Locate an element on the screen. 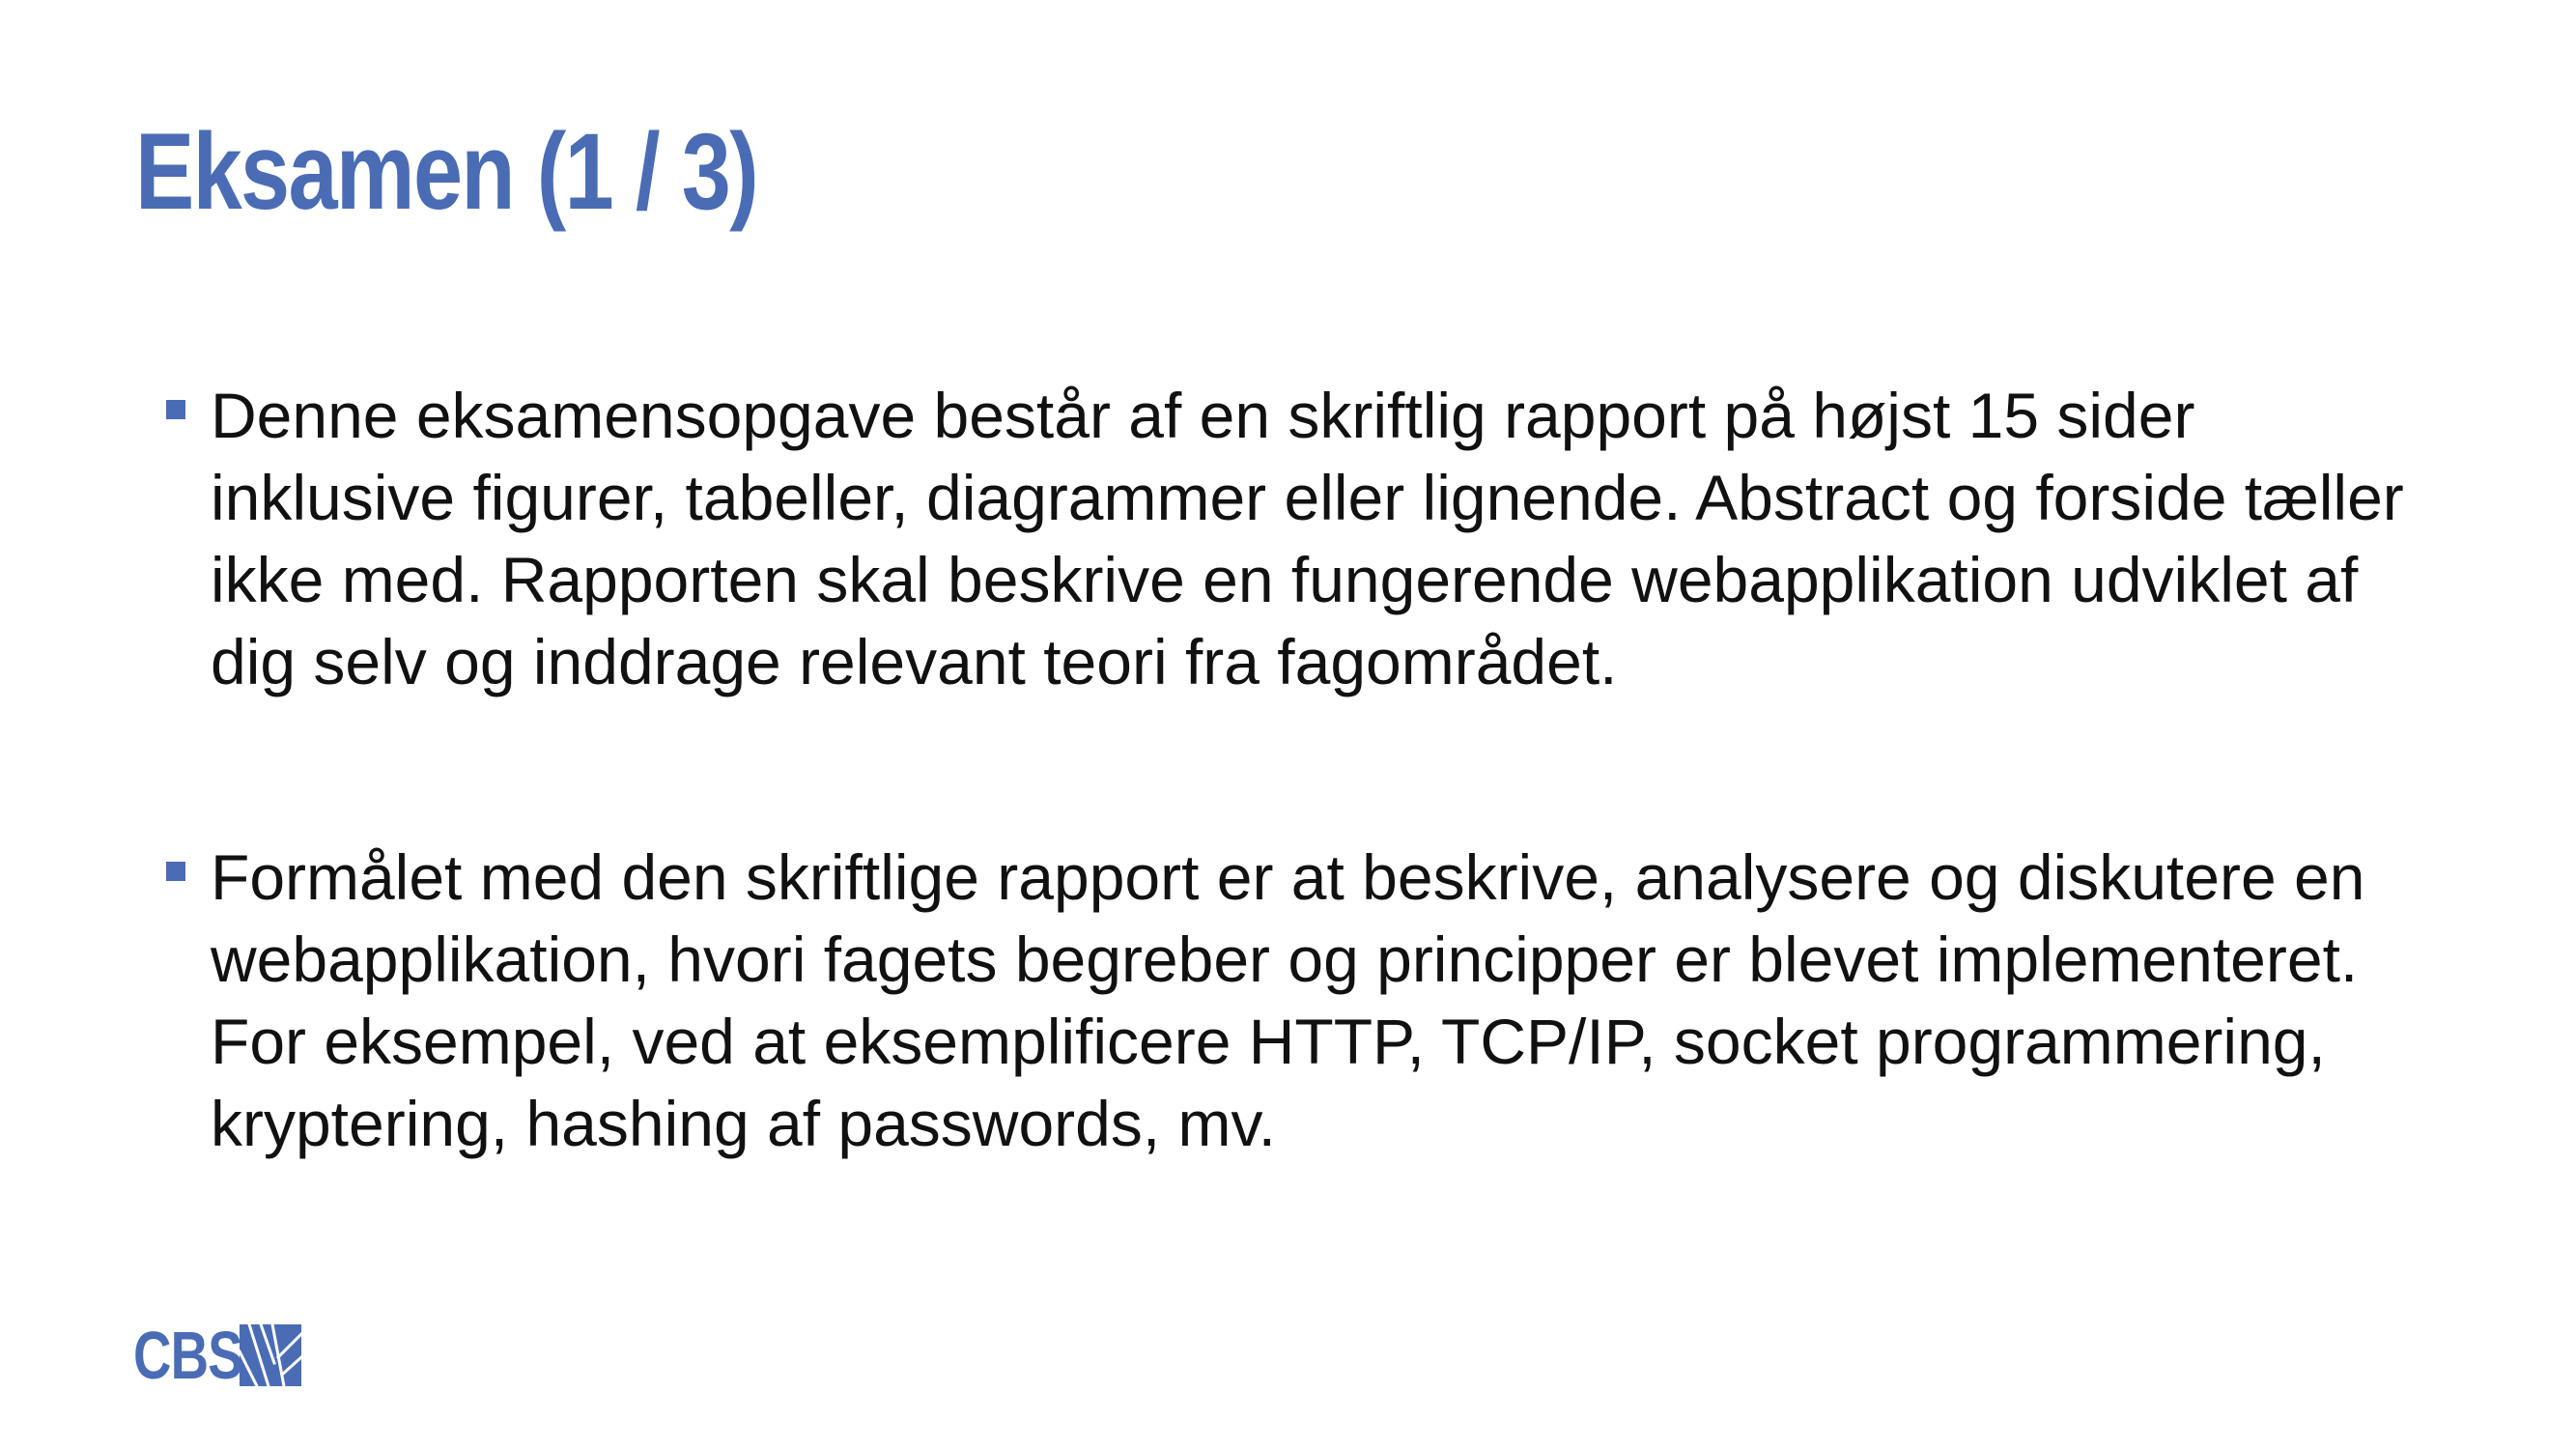 The width and height of the screenshot is (2576, 1449). slide-title: Eksamen (1 / 3) is located at coordinates (447, 171).